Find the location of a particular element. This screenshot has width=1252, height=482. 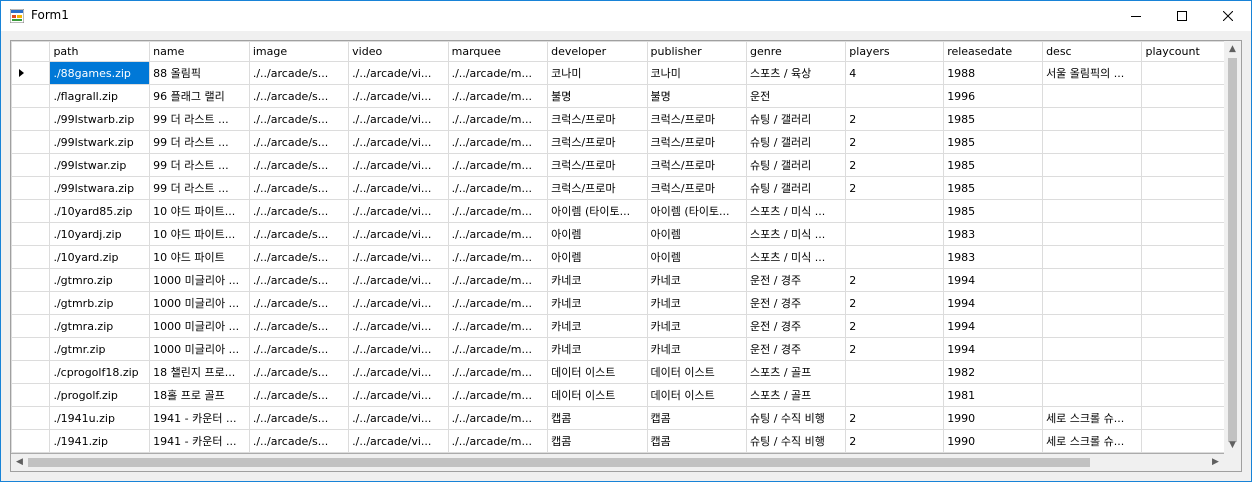

grid-cell-genre: 스포츠 / 육상 is located at coordinates (796, 73).